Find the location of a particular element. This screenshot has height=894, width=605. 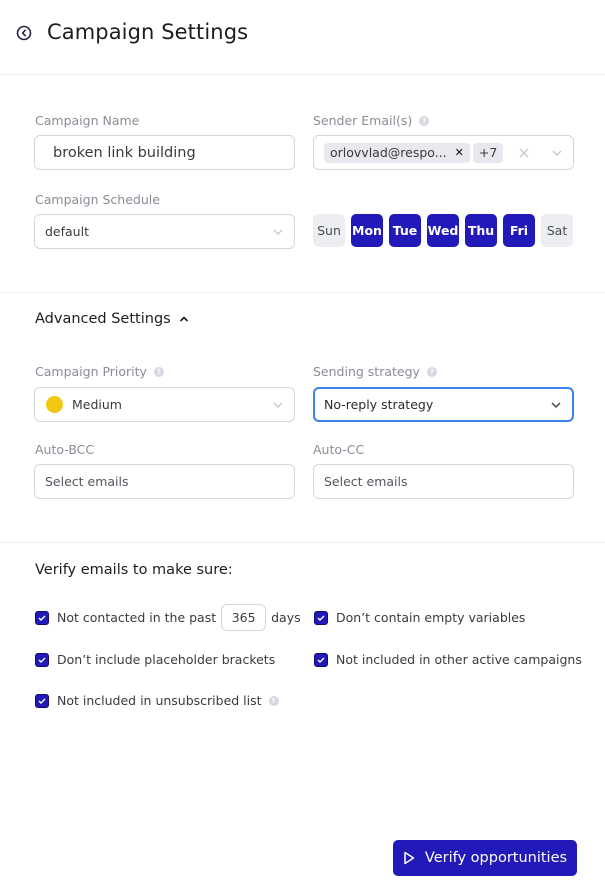

campaign-name-label: Campaign Name is located at coordinates (87, 120).